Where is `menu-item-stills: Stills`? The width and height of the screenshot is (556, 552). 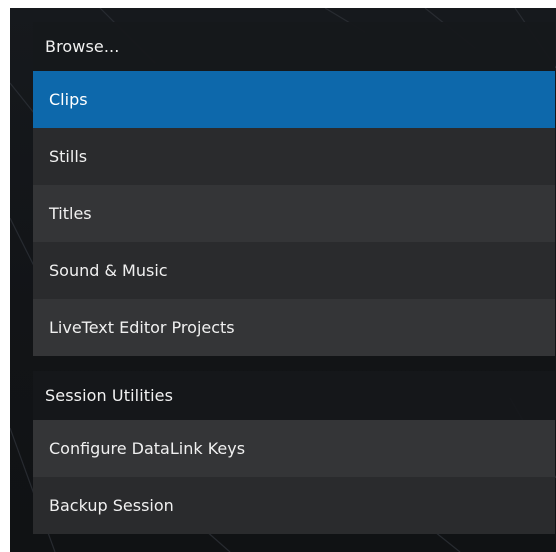 menu-item-stills: Stills is located at coordinates (294, 156).